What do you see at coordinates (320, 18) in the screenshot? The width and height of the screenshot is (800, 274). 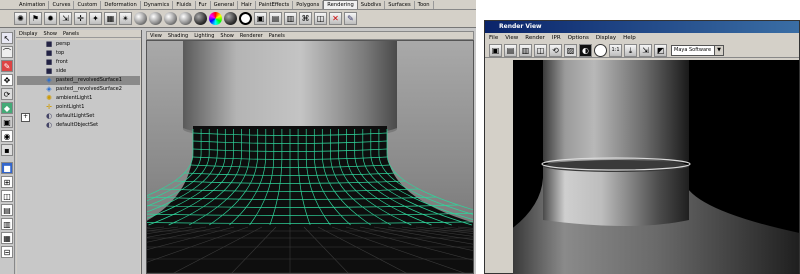 I see `render-globals-icon: ◫` at bounding box center [320, 18].